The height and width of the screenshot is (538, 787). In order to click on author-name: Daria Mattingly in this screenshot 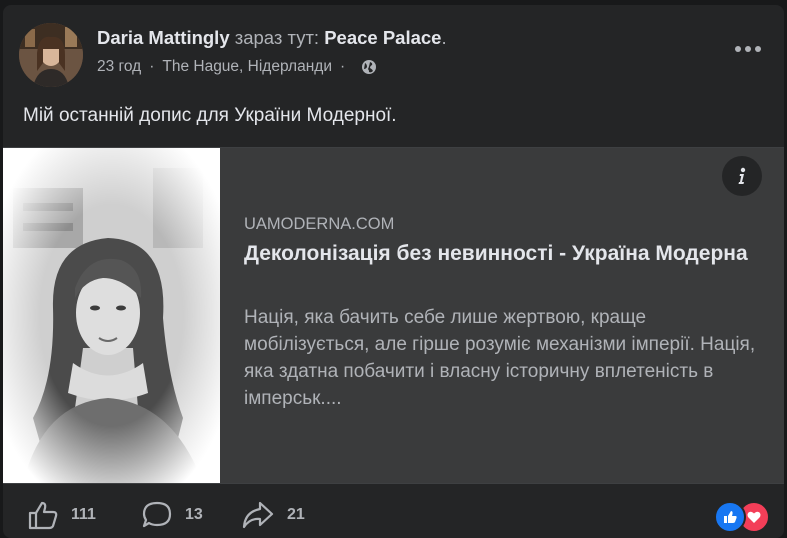, I will do `click(163, 37)`.